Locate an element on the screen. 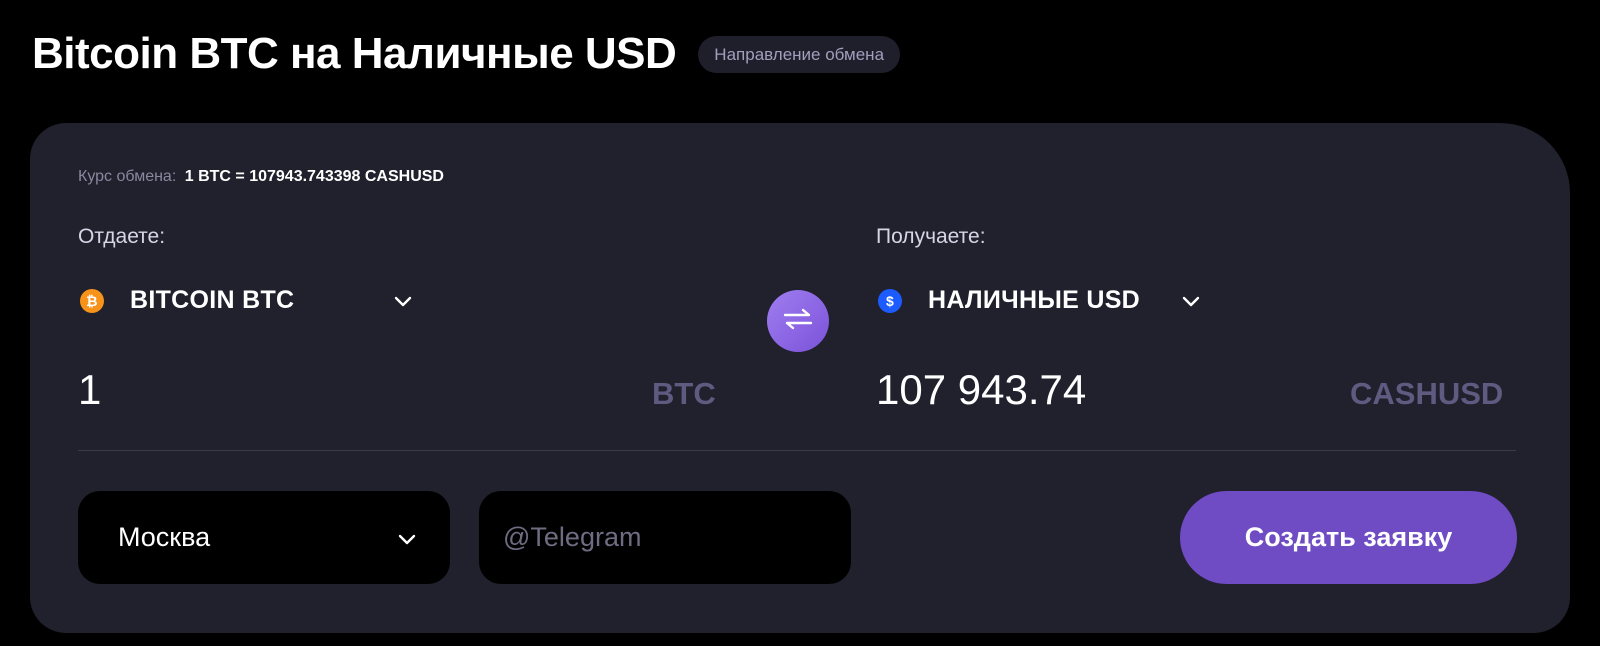  rate-value: 1 BTC = 107943.743398 CASHUSD is located at coordinates (314, 176).